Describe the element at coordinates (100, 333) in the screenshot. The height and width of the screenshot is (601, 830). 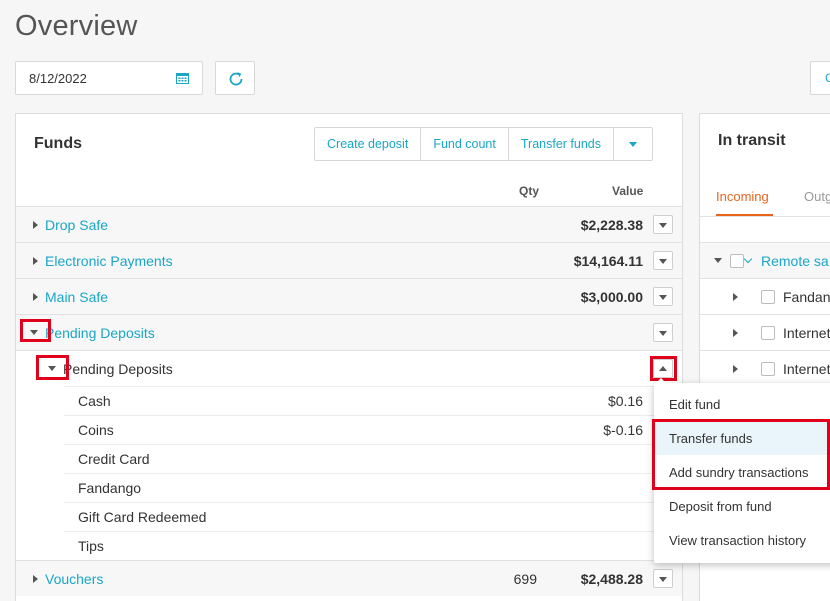
I see `fund-label: Pending Deposits` at that location.